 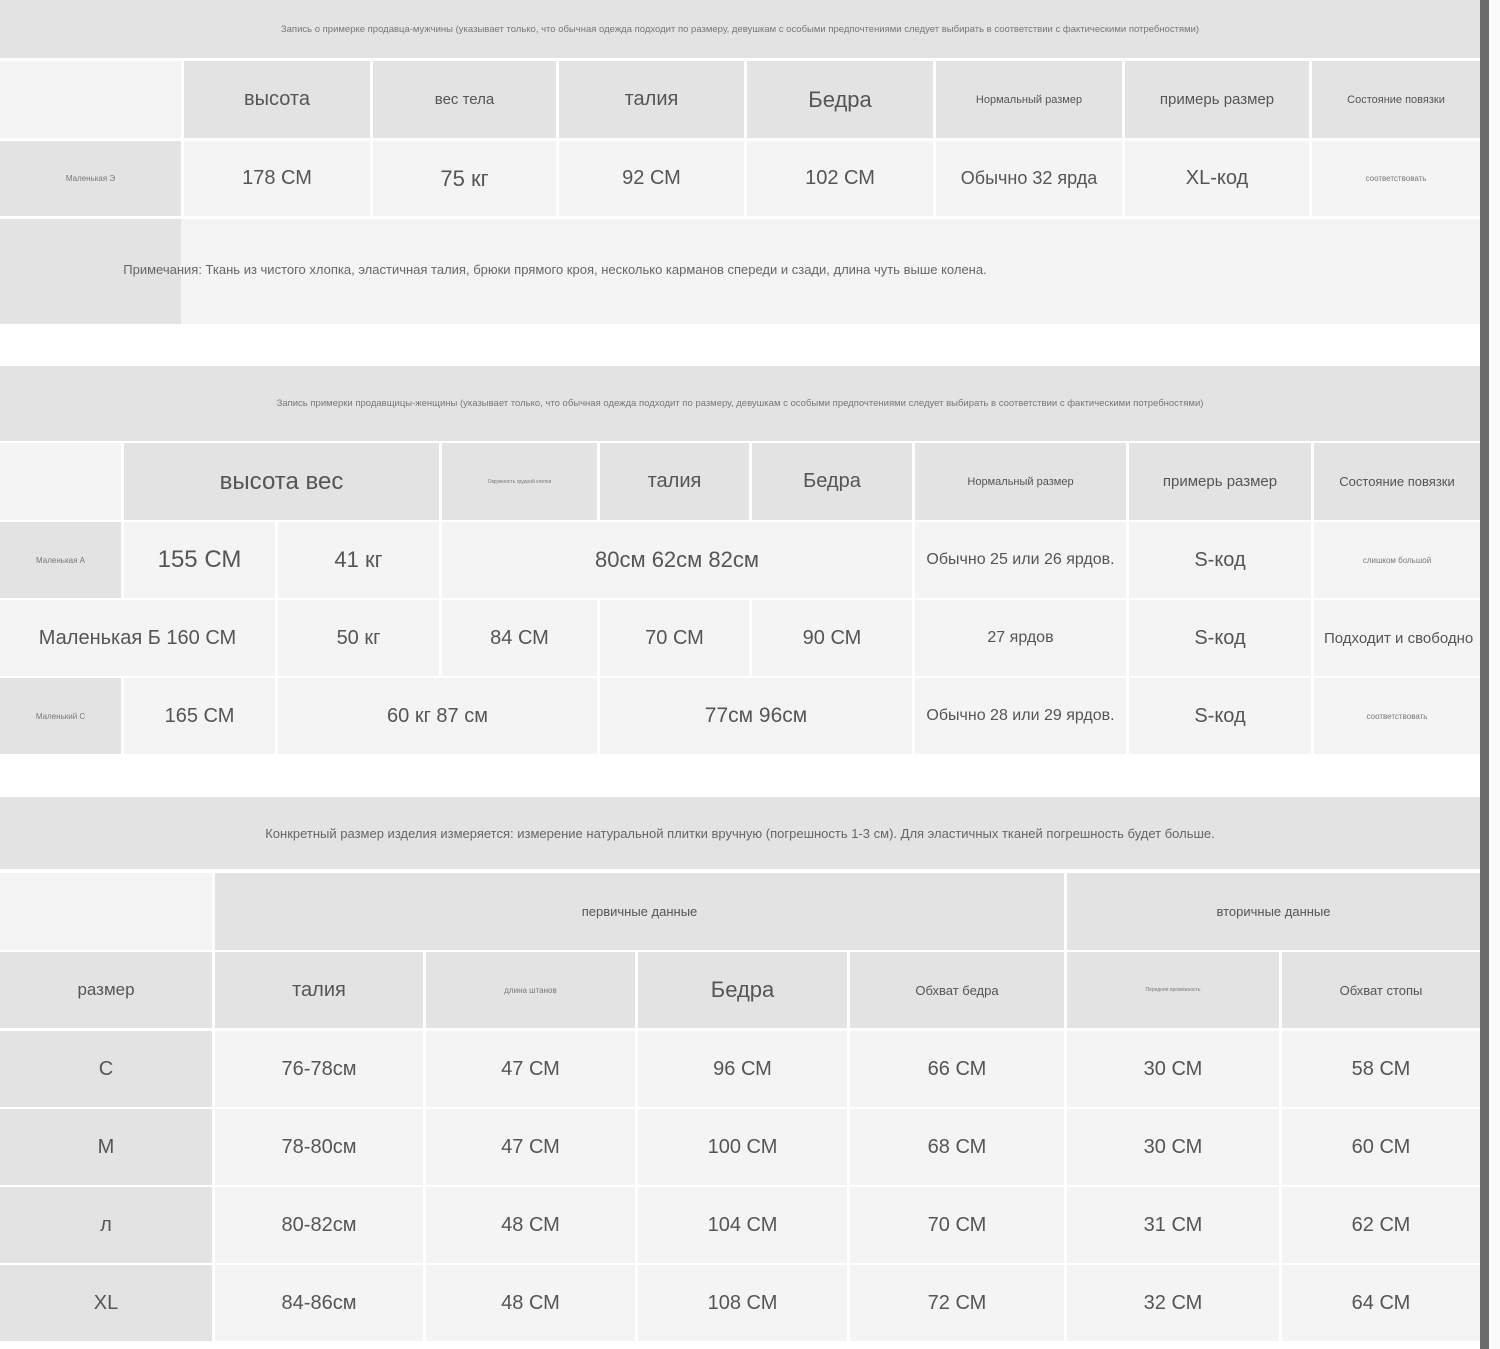 What do you see at coordinates (1173, 1225) in the screenshot?
I see `product-row-l-rise: 31 СМ` at bounding box center [1173, 1225].